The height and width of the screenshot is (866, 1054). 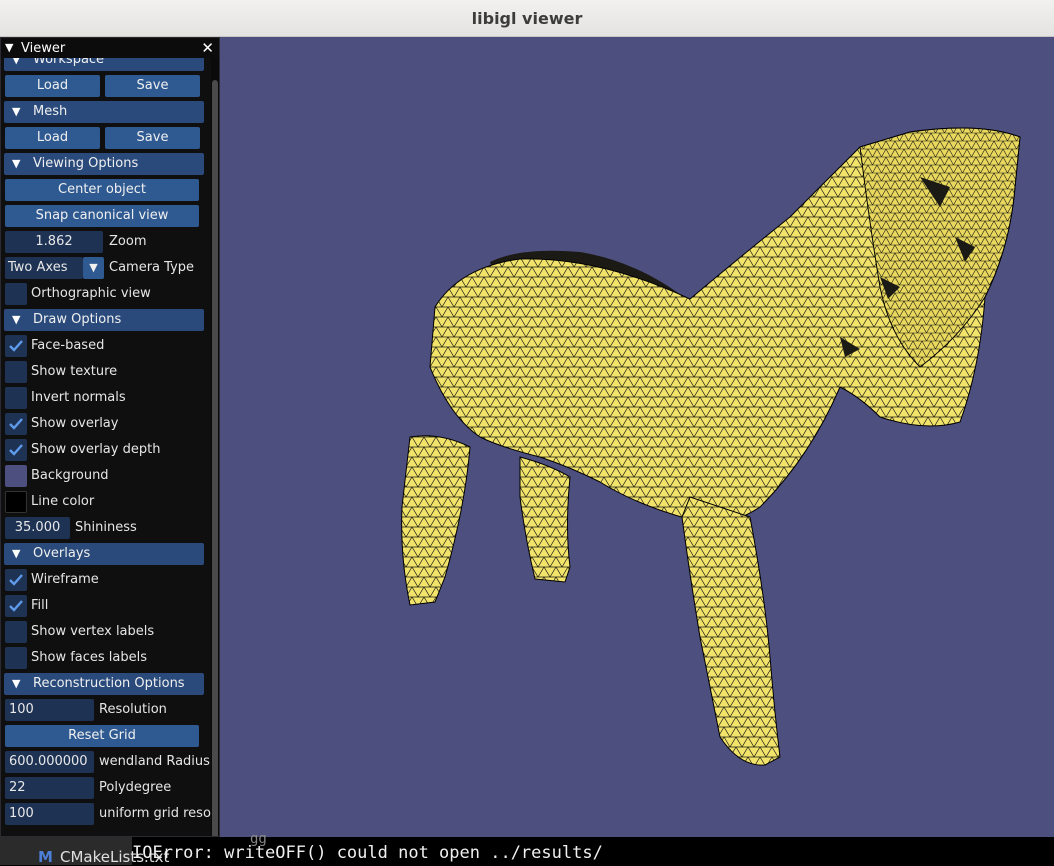 I want to click on show-overlay-label: Show overlay, so click(x=75, y=423).